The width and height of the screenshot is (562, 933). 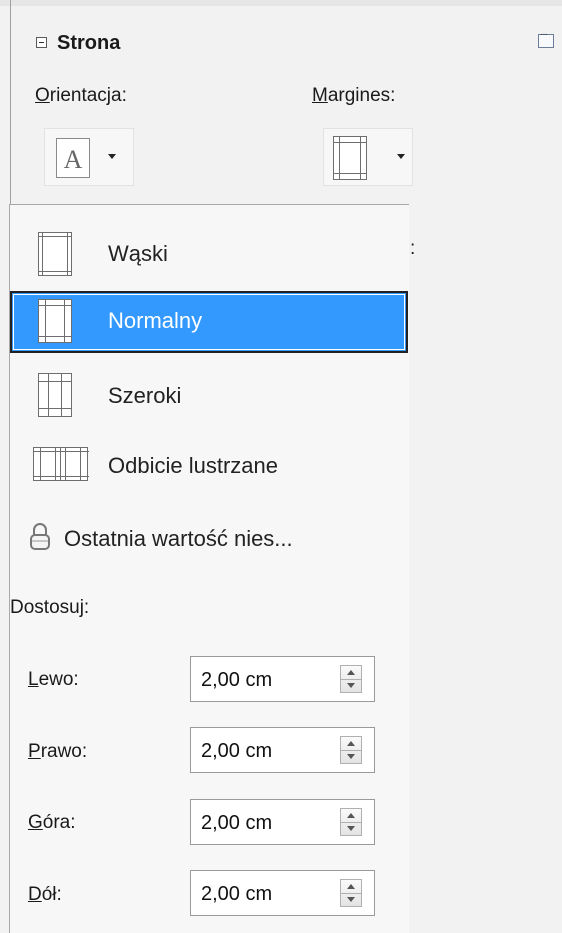 I want to click on menu-item-wide: Szeroki, so click(x=209, y=396).